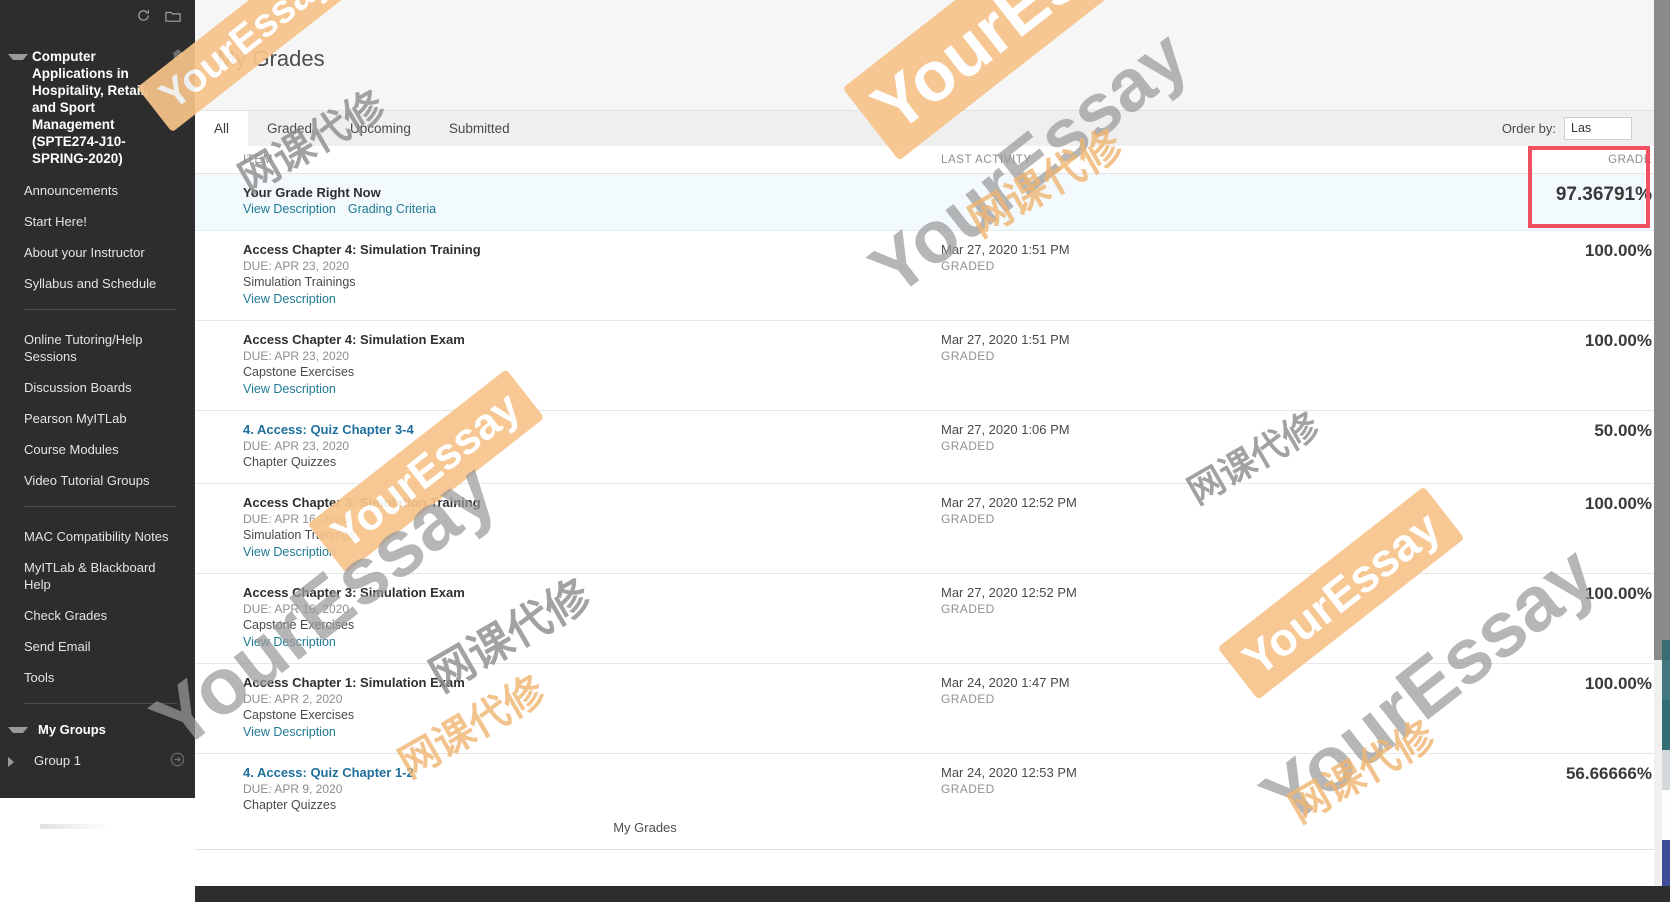 The width and height of the screenshot is (1670, 902). Describe the element at coordinates (392, 209) in the screenshot. I see `grading-criteria-link: Grading Criteria` at that location.